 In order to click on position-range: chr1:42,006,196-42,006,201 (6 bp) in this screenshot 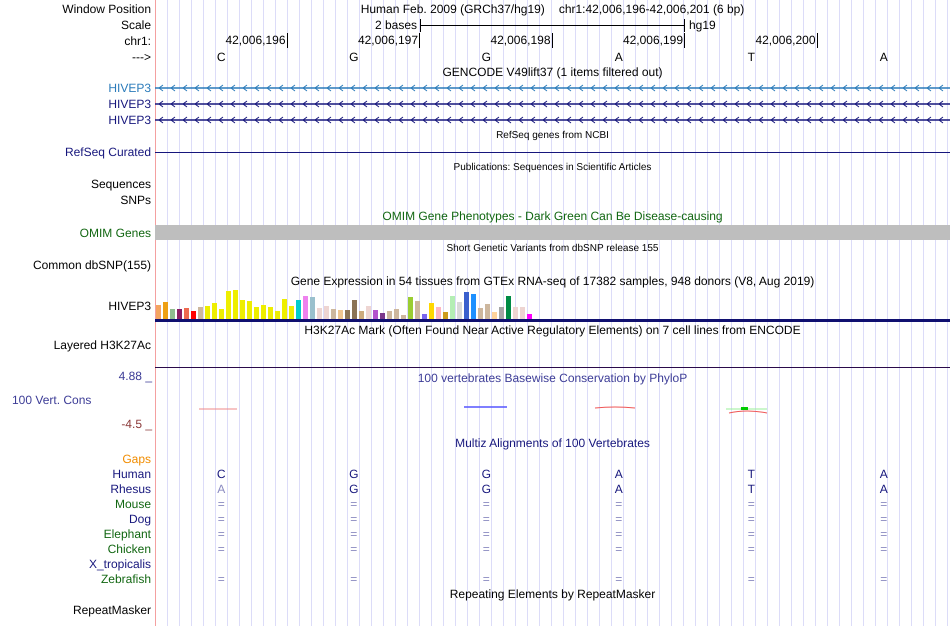, I will do `click(651, 9)`.